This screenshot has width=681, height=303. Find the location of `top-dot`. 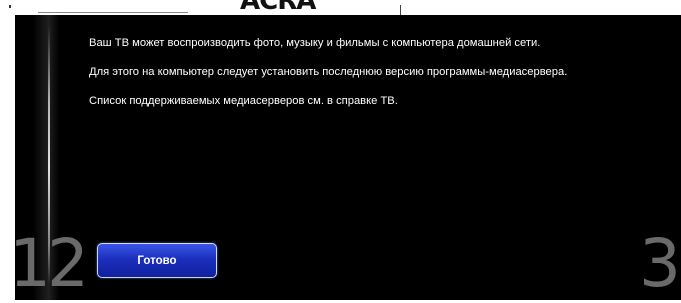

top-dot is located at coordinates (10, 6).